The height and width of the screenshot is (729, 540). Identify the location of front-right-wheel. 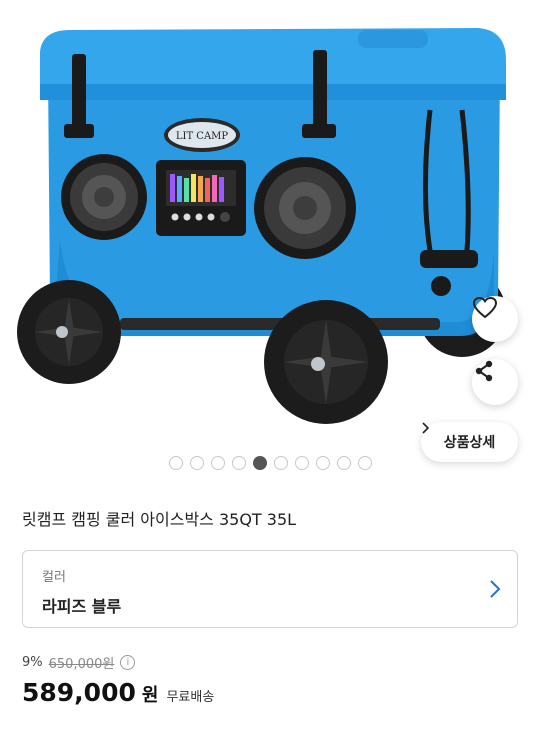
(326, 362).